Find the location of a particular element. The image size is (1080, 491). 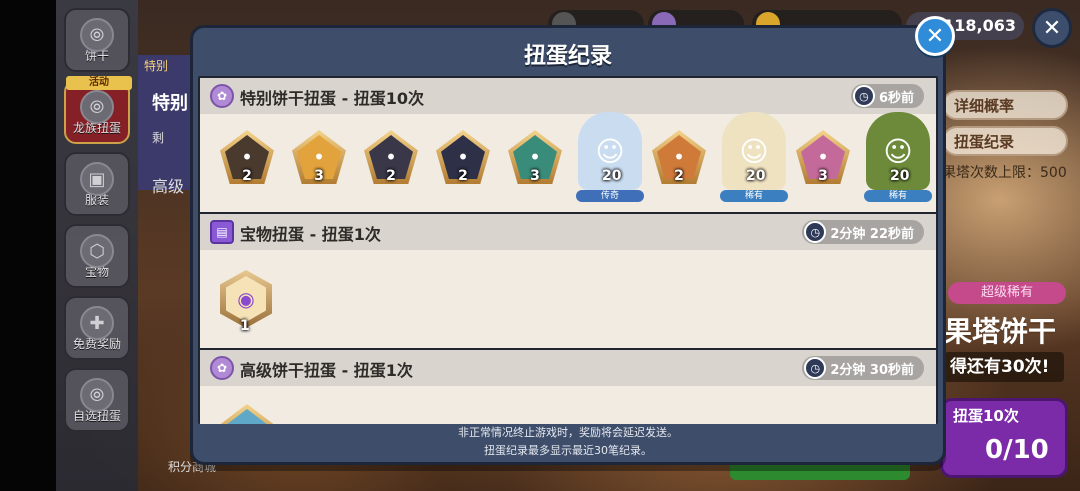

gacha-select-icon: ⦾ is located at coordinates (97, 395).